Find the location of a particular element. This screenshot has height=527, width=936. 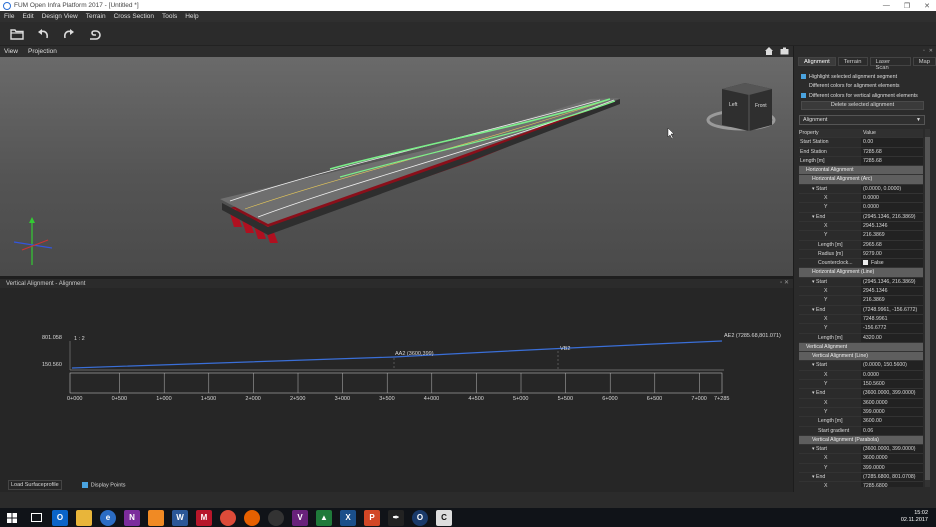

menu-cross-section: Cross Section is located at coordinates (134, 16).